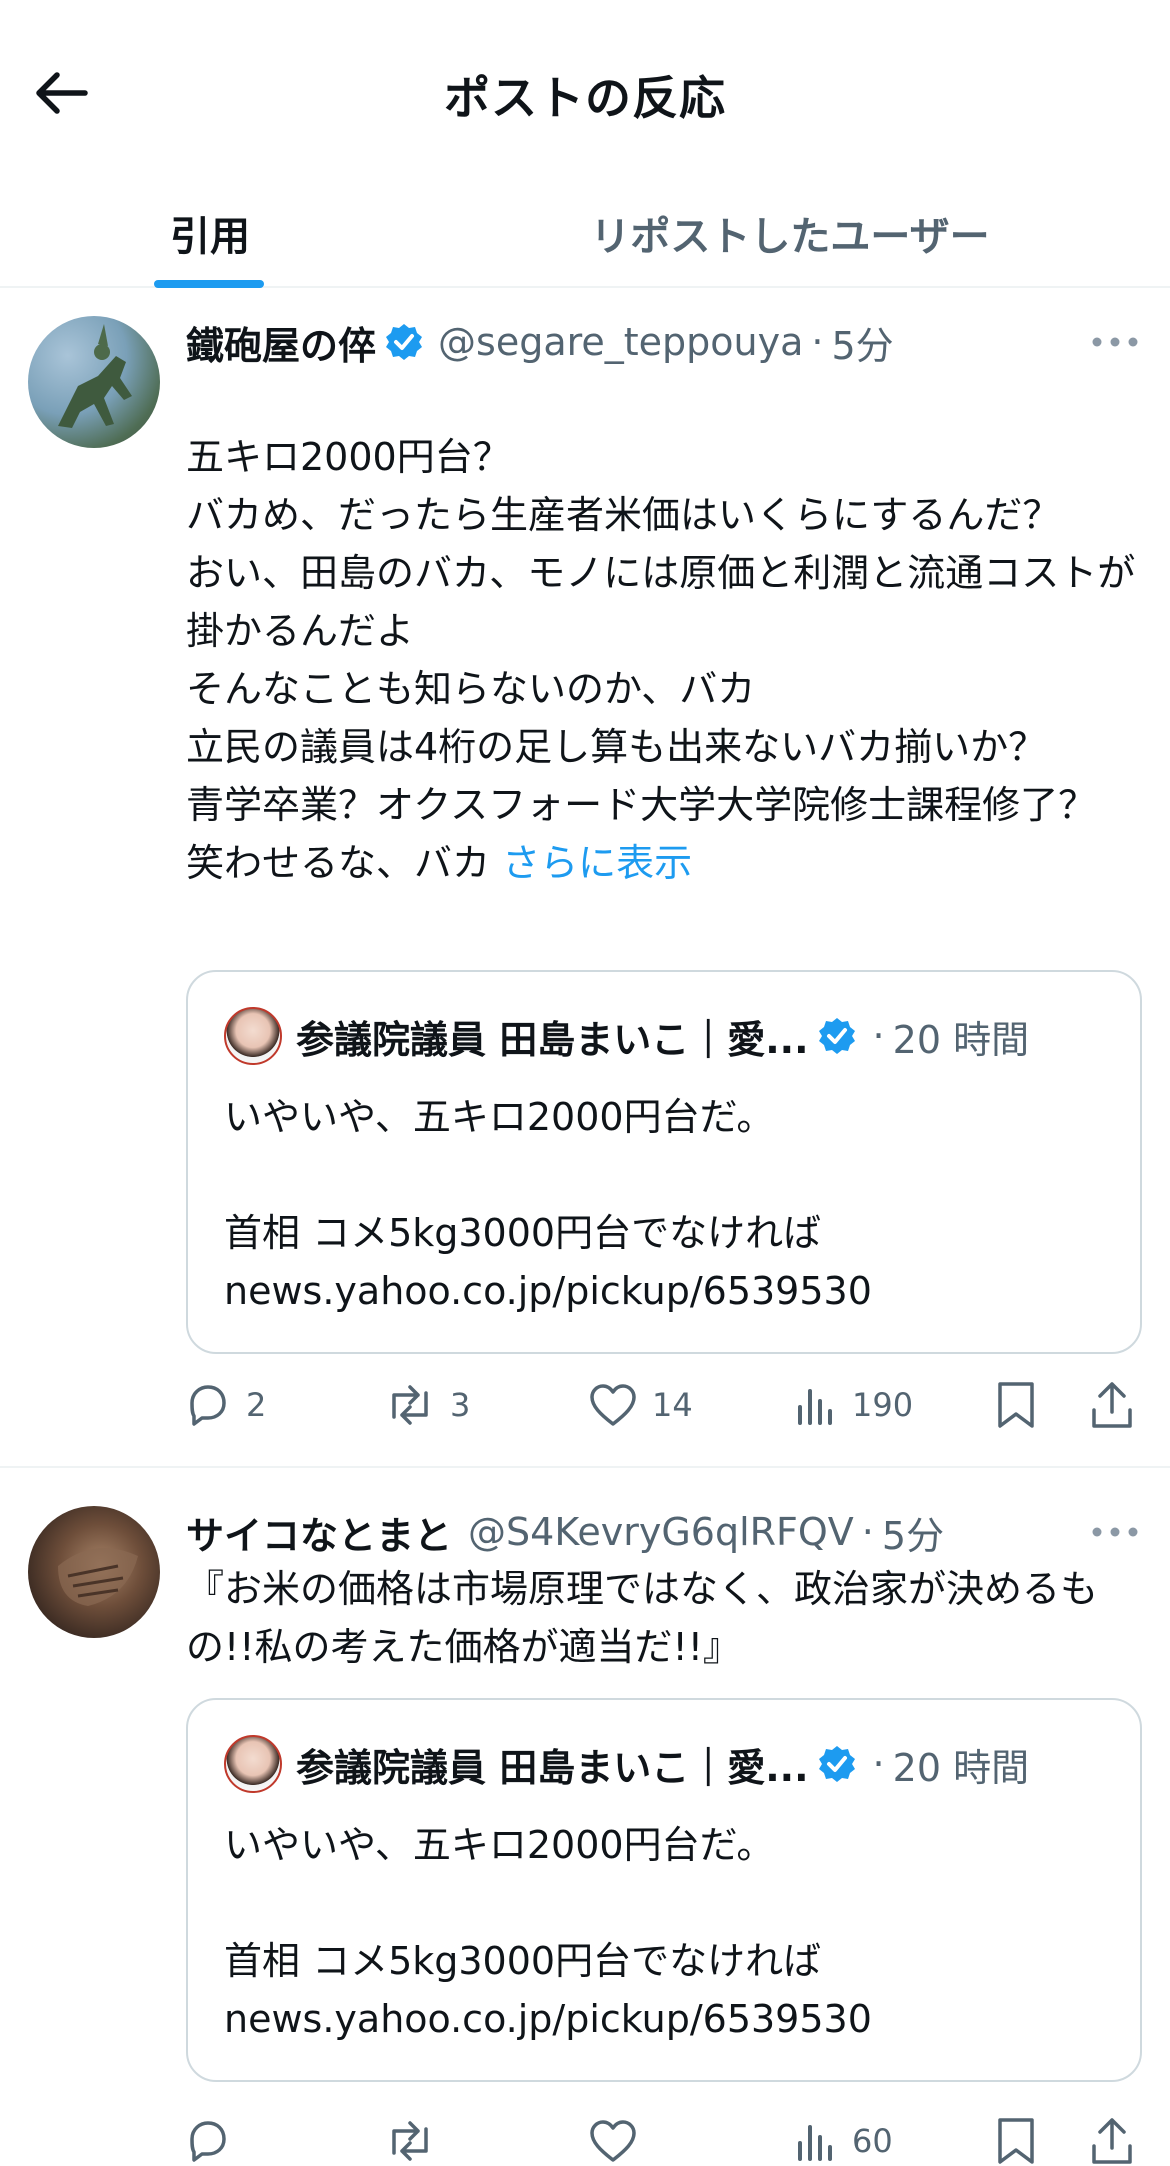 This screenshot has width=1170, height=2166. What do you see at coordinates (672, 1405) in the screenshot?
I see `like-count: 14` at bounding box center [672, 1405].